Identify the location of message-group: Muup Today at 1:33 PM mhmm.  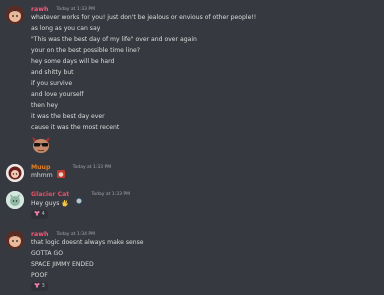
(192, 173).